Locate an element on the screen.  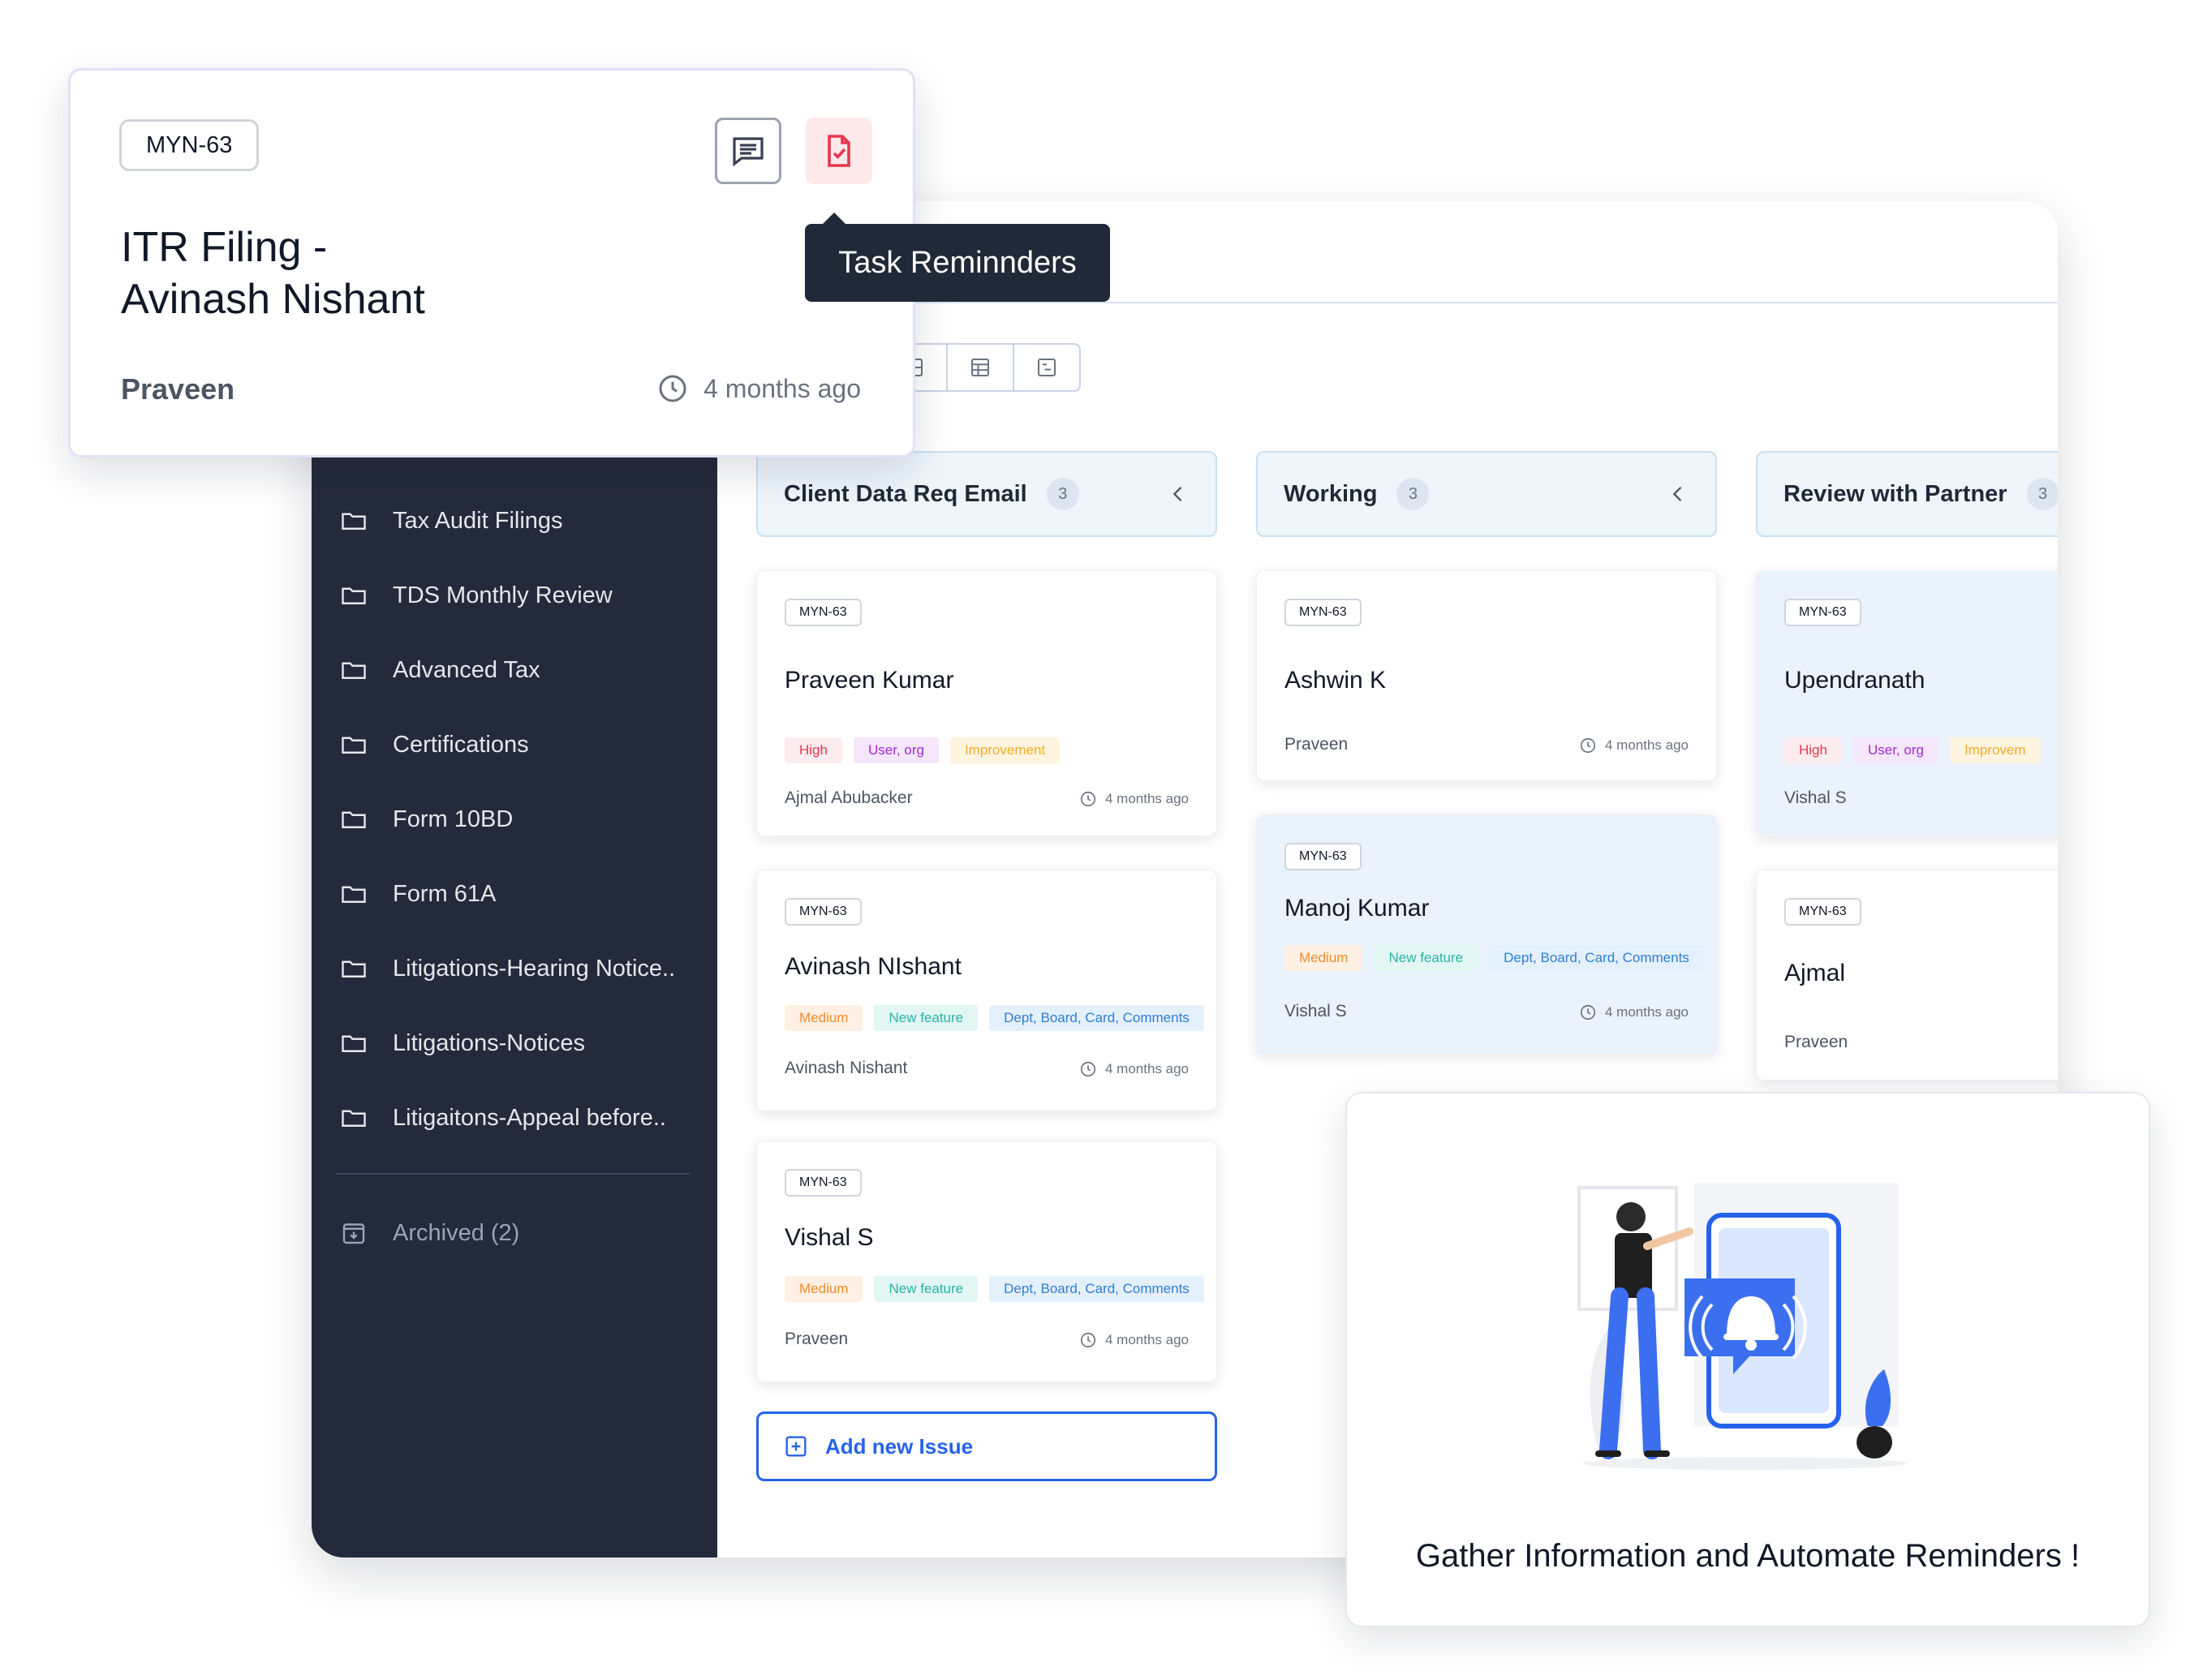
task-reminders-tooltip: Task Reminnders is located at coordinates (957, 257).